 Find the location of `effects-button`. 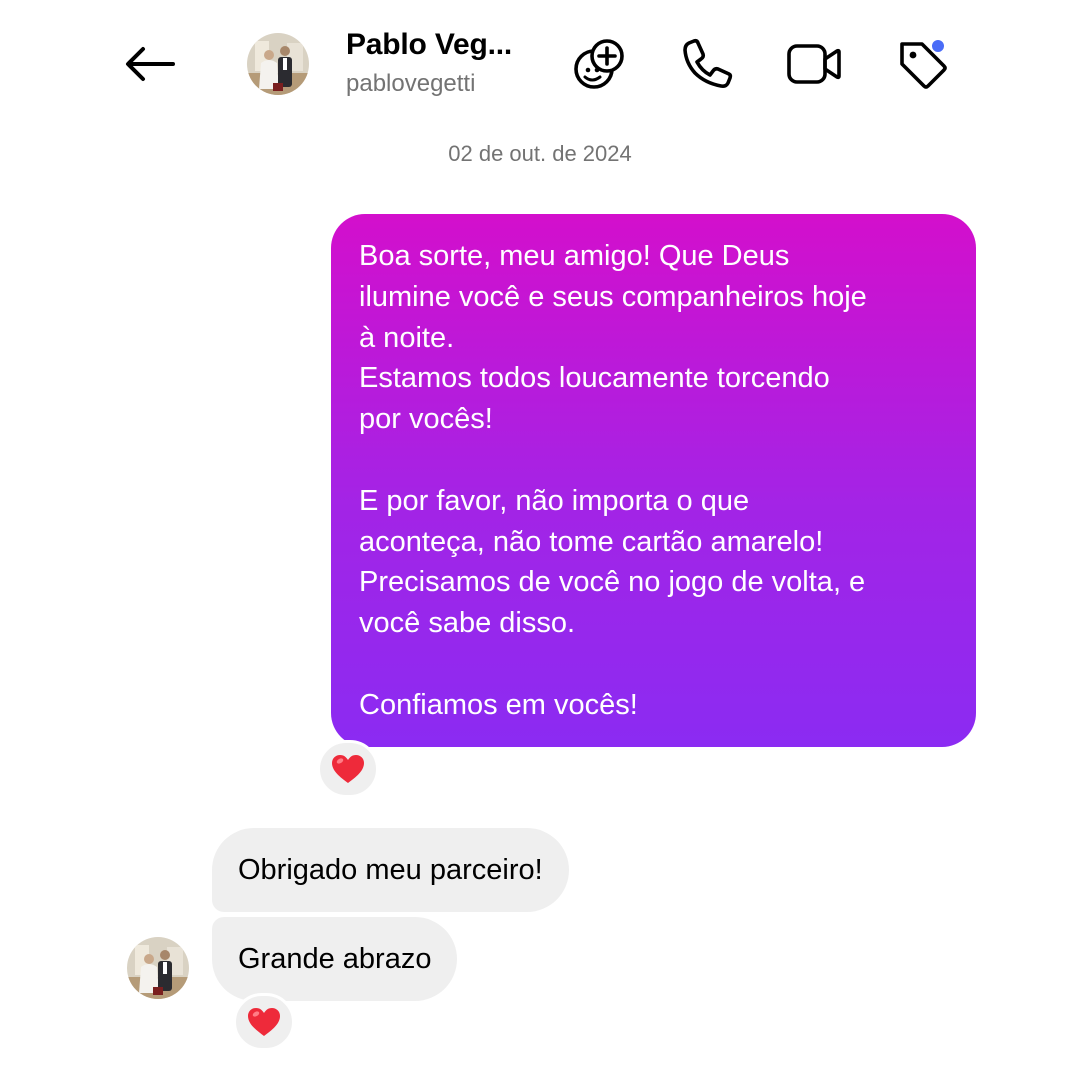

effects-button is located at coordinates (600, 64).